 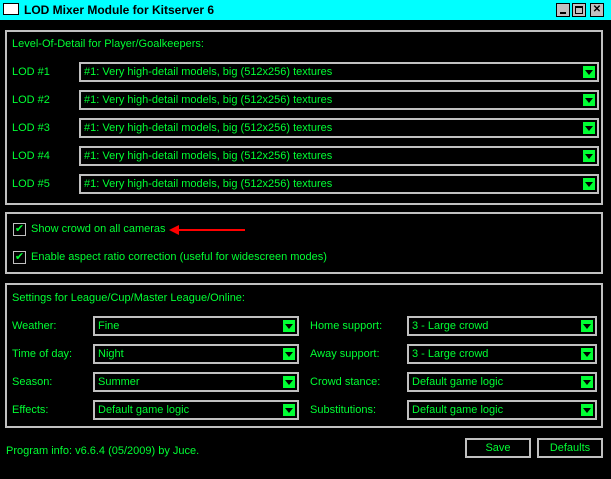 What do you see at coordinates (98, 229) in the screenshot?
I see `show-crowd-label: Show crowd on all cameras` at bounding box center [98, 229].